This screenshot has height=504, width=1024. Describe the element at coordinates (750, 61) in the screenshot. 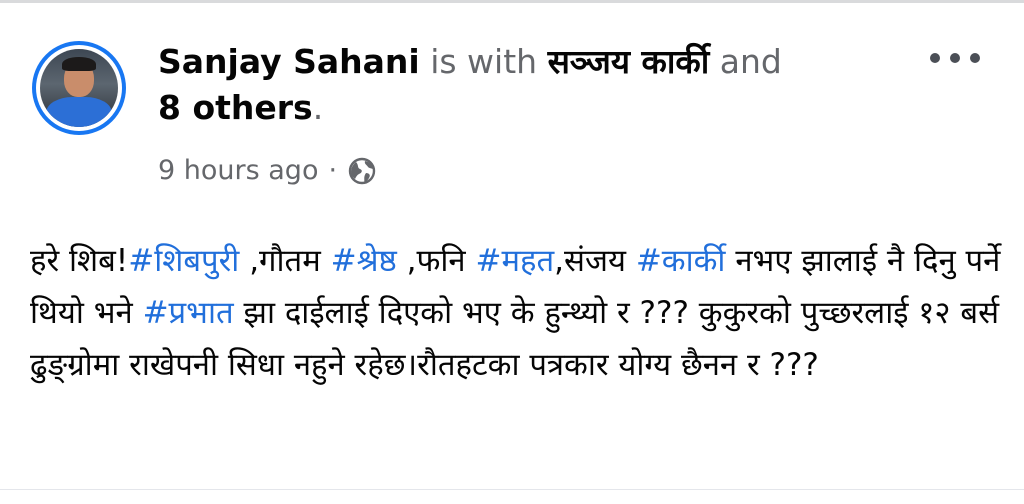

I see `and-text: and` at that location.